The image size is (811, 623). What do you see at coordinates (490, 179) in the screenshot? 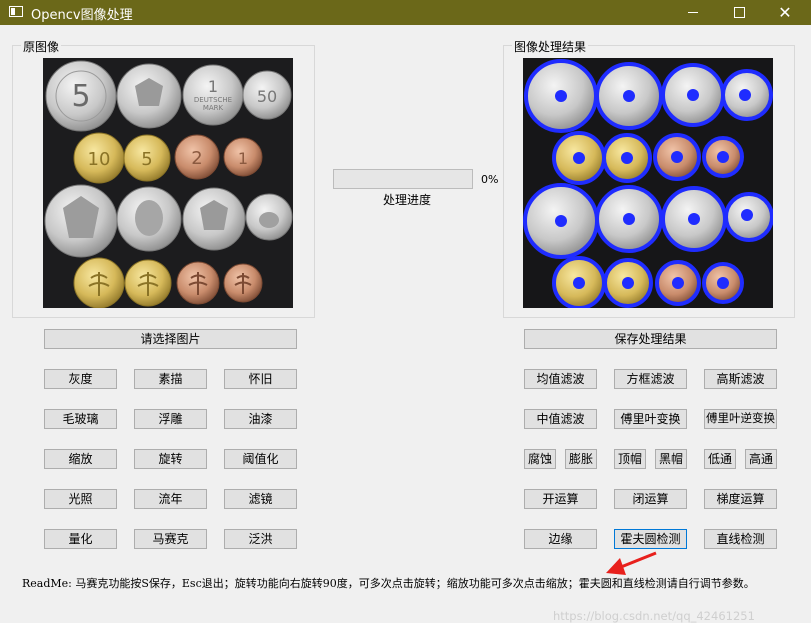
I see `progress-percent: 0%` at bounding box center [490, 179].